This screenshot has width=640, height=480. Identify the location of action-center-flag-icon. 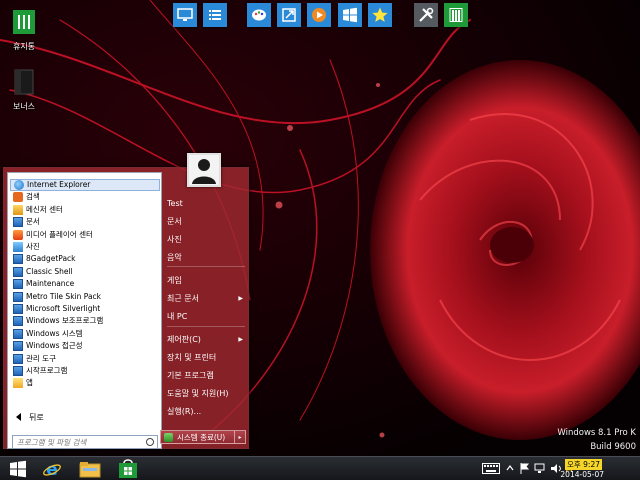
(525, 468).